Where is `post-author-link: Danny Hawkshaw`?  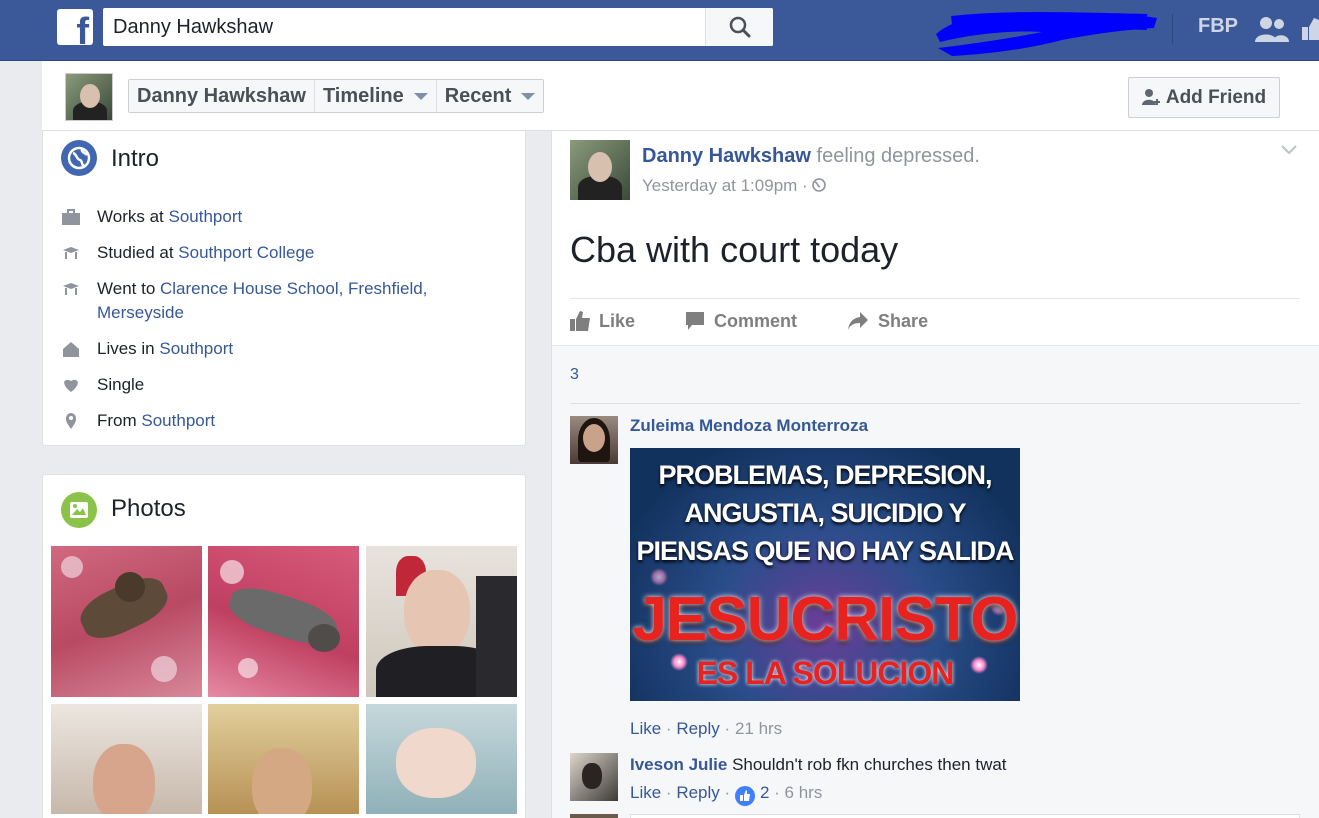 post-author-link: Danny Hawkshaw is located at coordinates (726, 156).